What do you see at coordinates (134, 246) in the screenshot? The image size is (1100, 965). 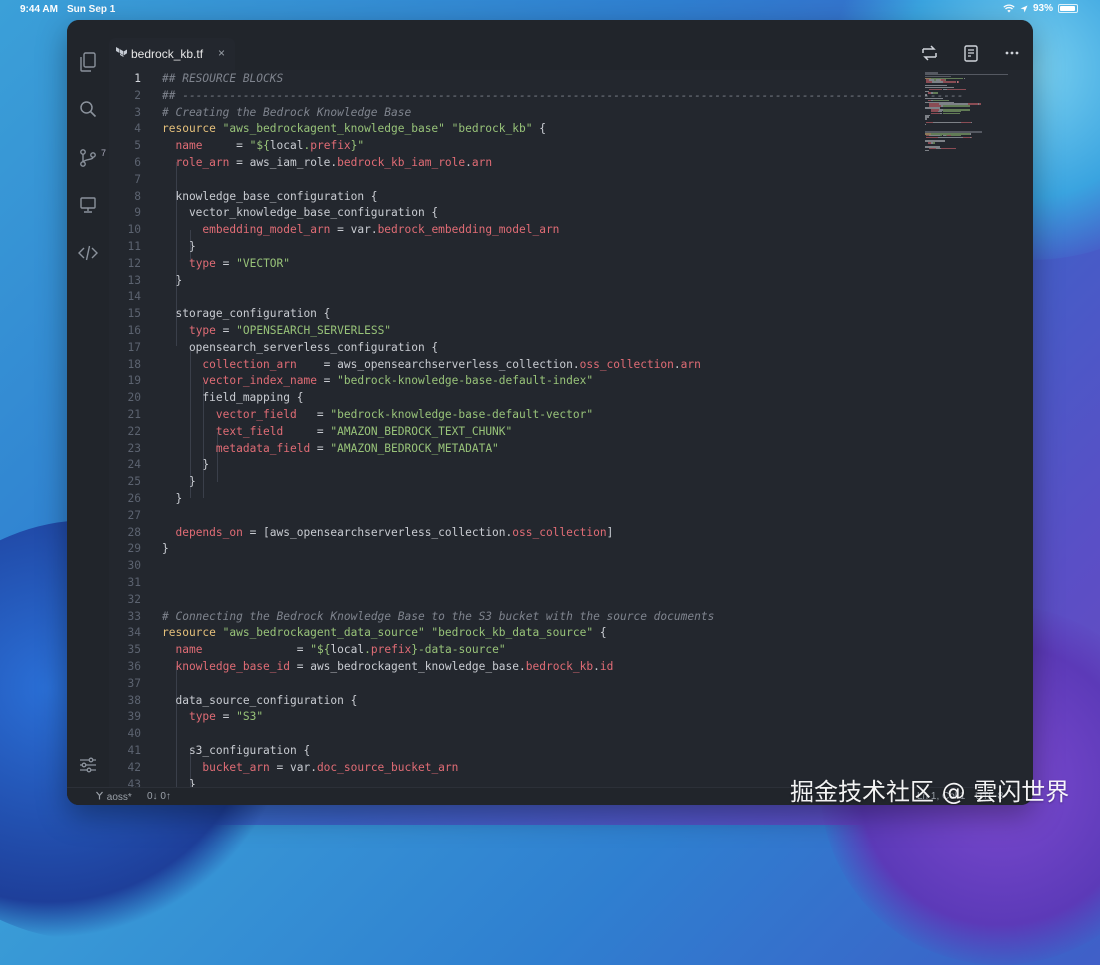 I see `line-number: 11` at bounding box center [134, 246].